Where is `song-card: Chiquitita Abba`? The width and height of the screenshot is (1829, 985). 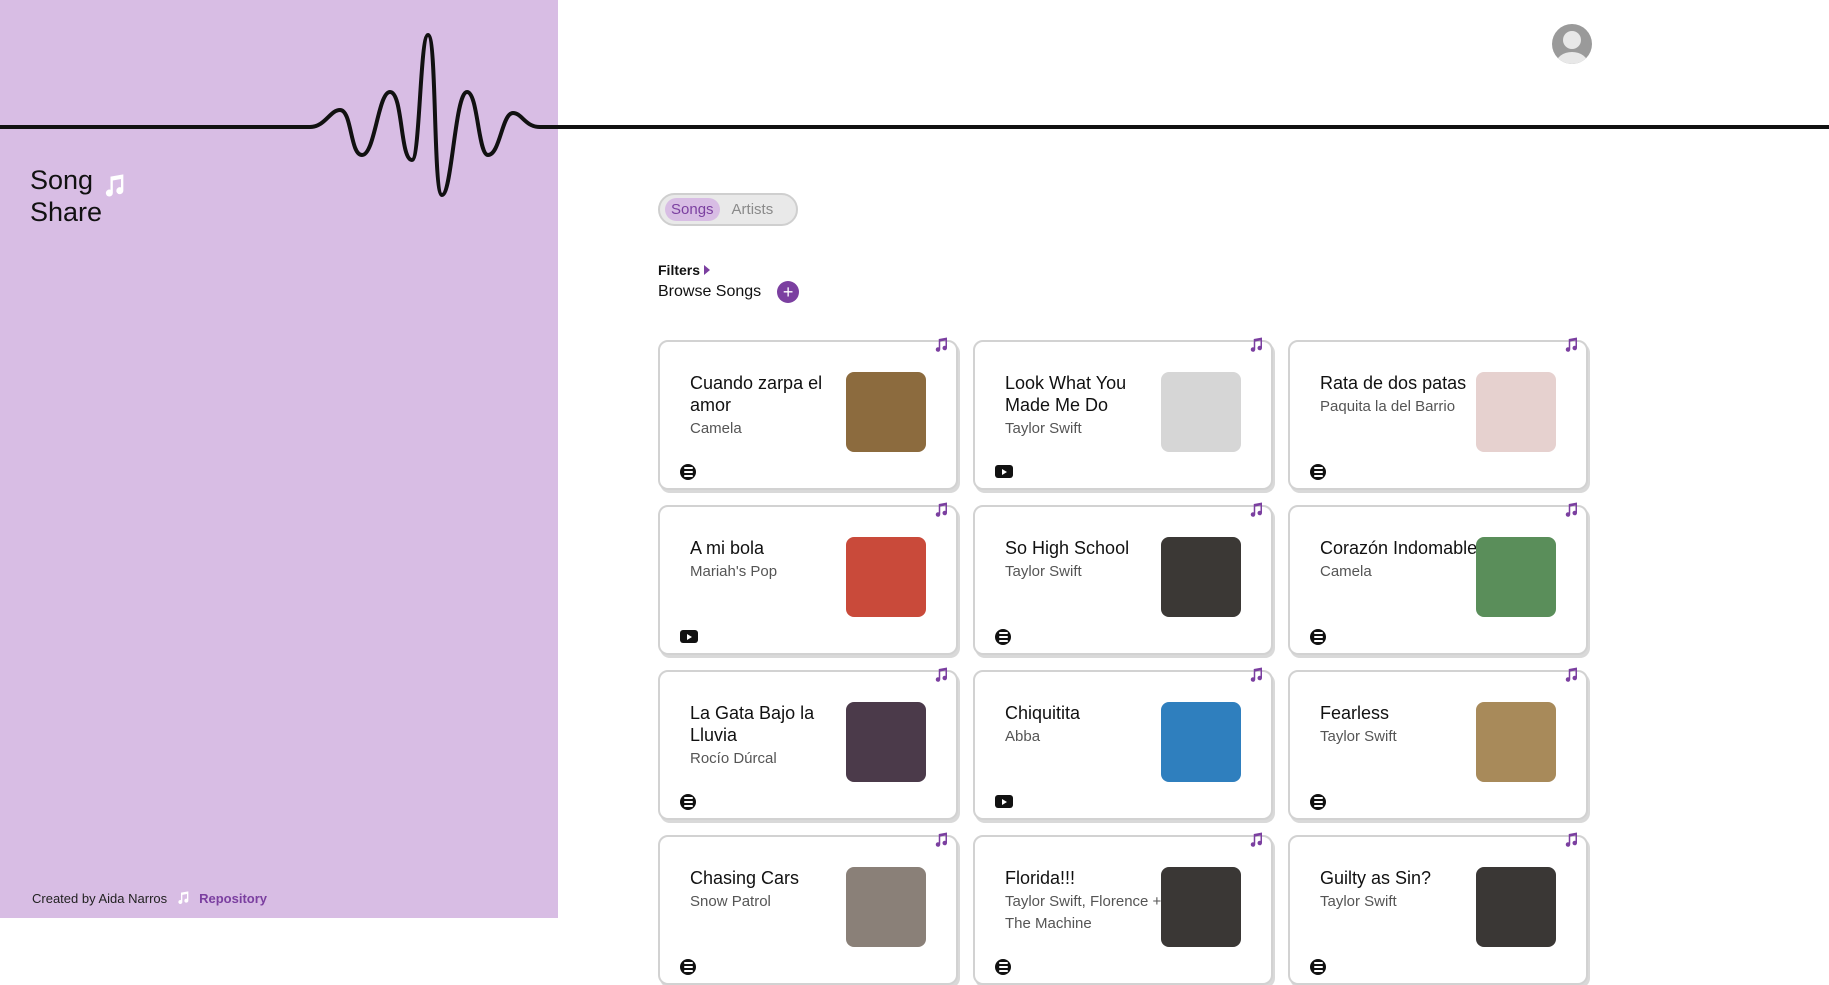 song-card: Chiquitita Abba is located at coordinates (1123, 743).